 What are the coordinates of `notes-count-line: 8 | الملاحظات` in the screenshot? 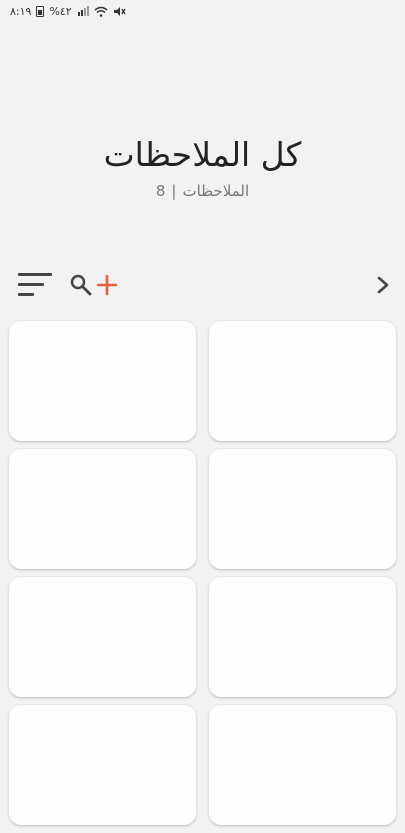 It's located at (202, 191).